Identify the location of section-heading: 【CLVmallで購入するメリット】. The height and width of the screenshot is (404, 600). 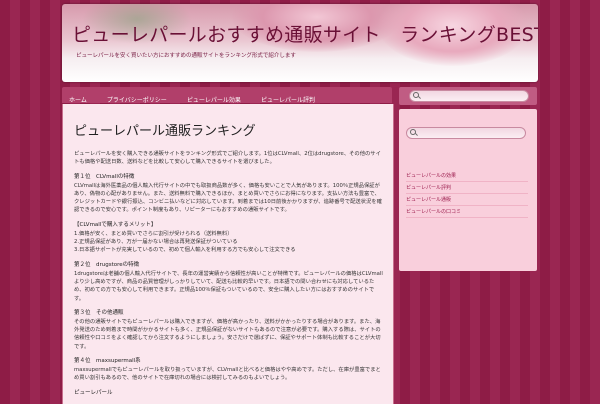
(115, 224).